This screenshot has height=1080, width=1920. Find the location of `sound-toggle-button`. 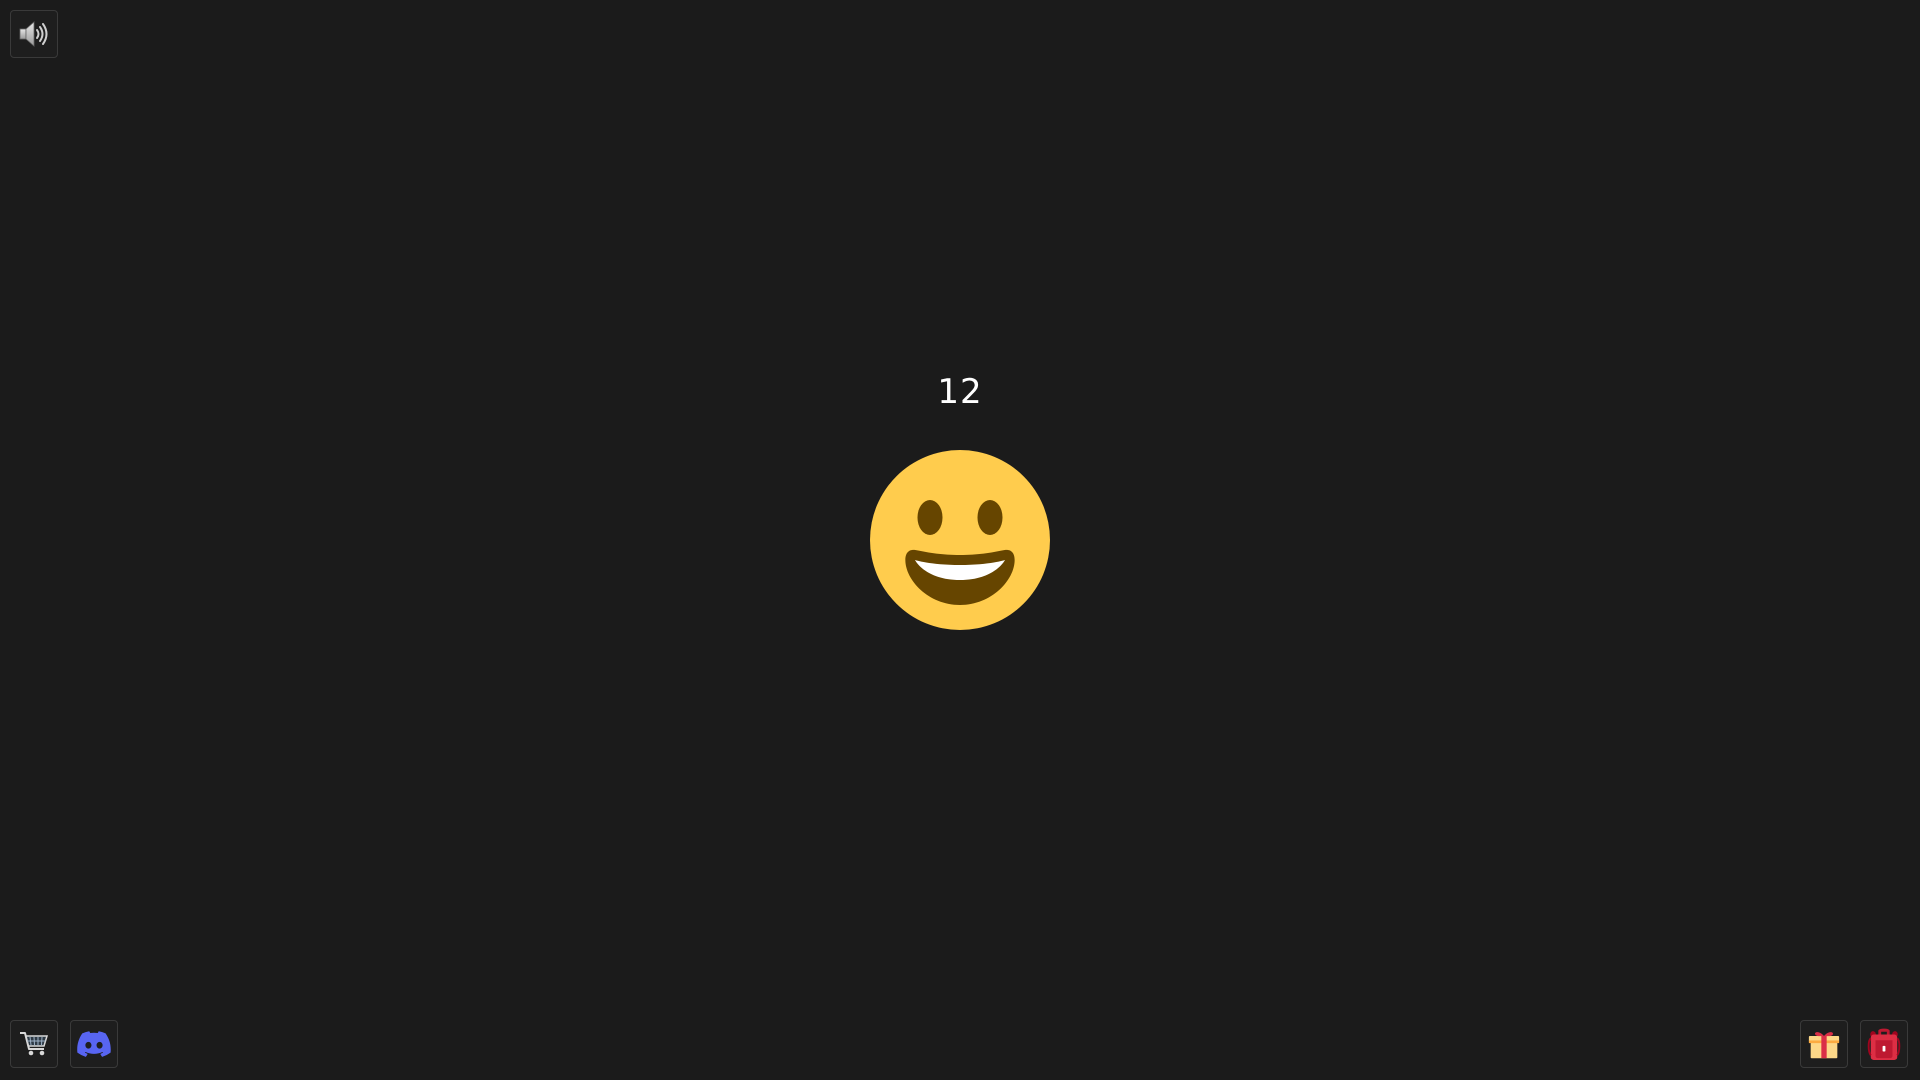

sound-toggle-button is located at coordinates (34, 34).